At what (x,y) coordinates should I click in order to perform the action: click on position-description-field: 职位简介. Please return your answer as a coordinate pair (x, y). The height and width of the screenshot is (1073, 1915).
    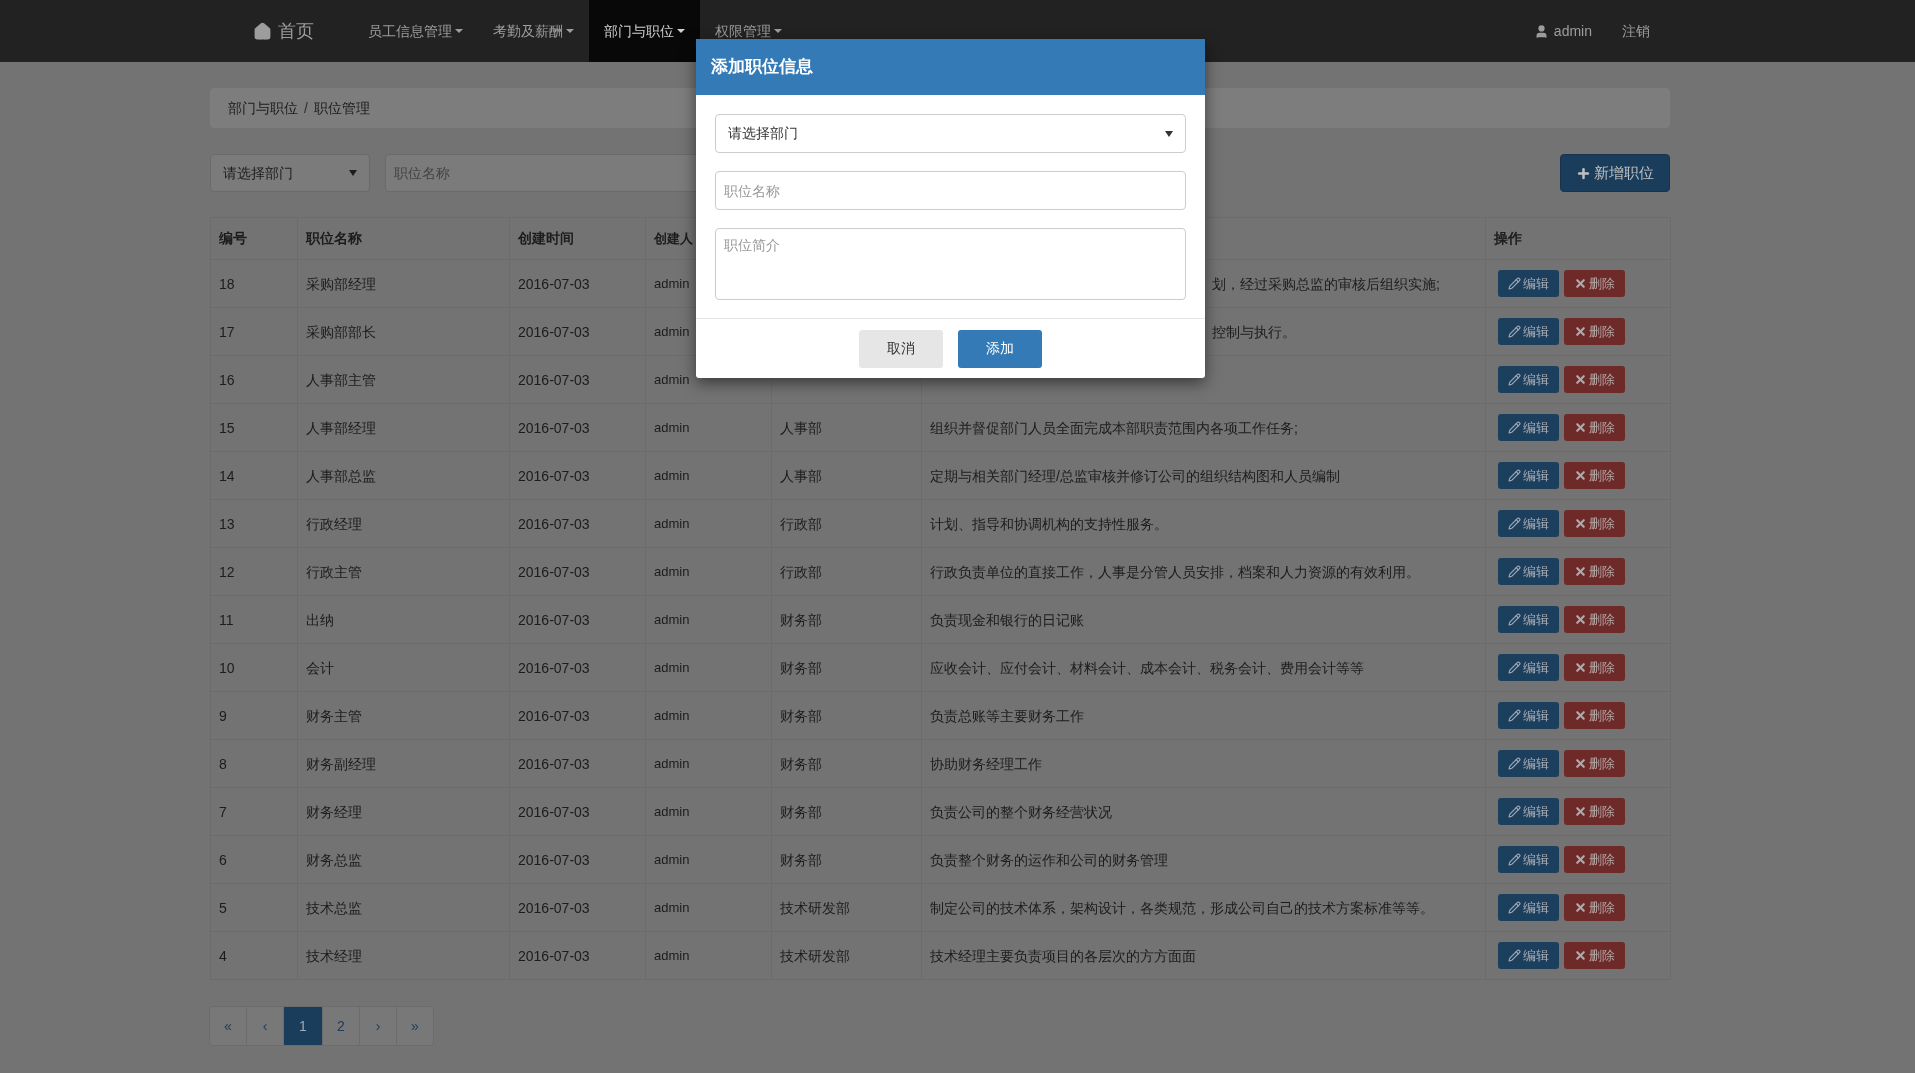
    Looking at the image, I should click on (950, 264).